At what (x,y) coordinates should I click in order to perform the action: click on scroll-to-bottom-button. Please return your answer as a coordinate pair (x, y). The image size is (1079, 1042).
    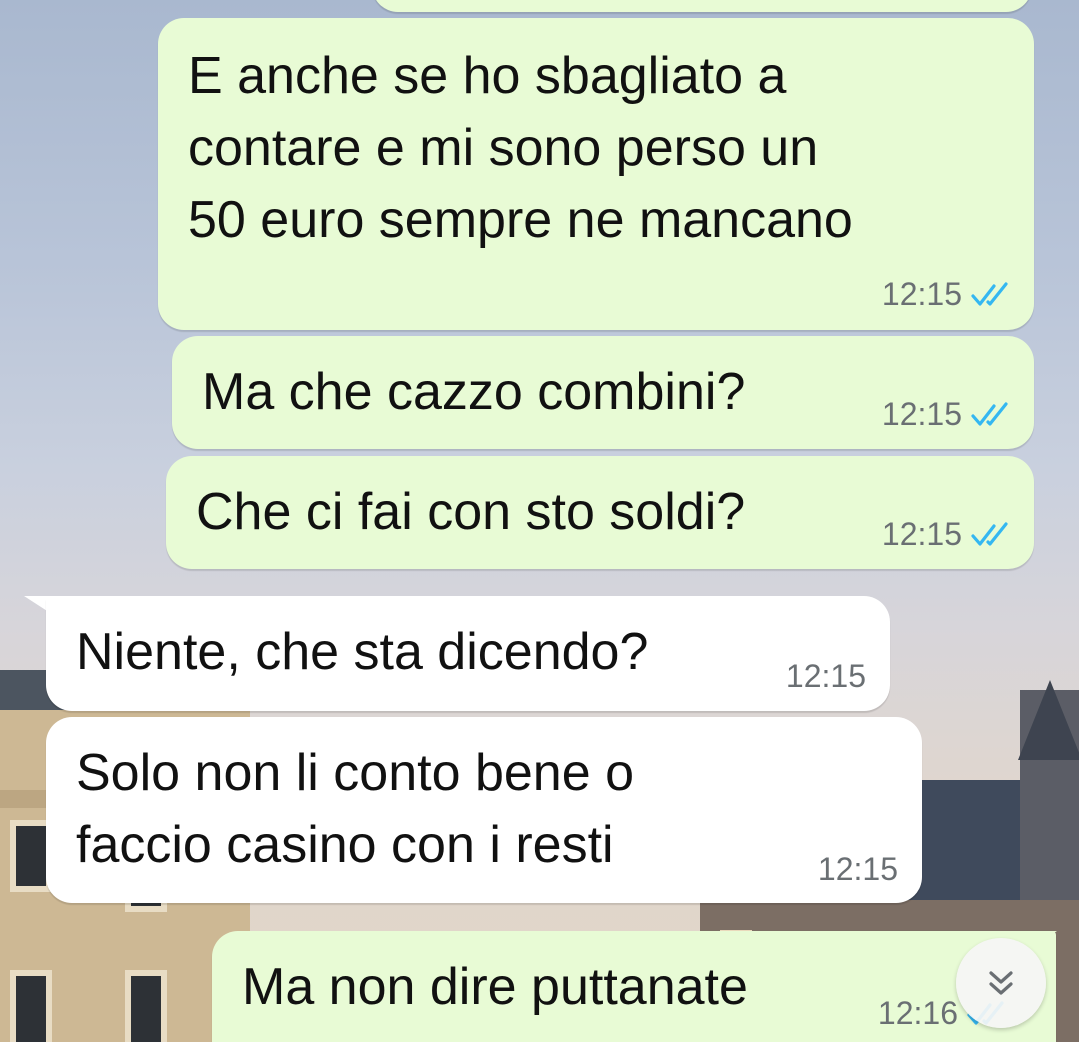
    Looking at the image, I should click on (1001, 983).